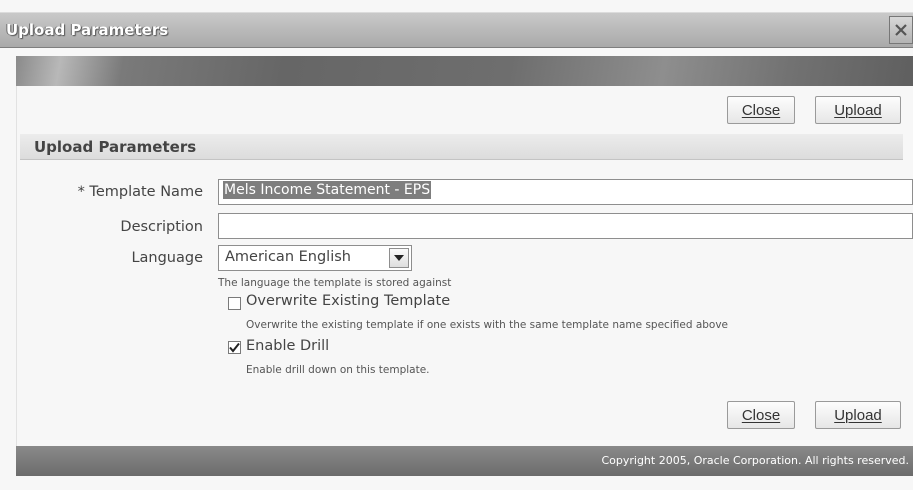  What do you see at coordinates (327, 190) in the screenshot?
I see `template-name-value: Mels Income Statement - EPS` at bounding box center [327, 190].